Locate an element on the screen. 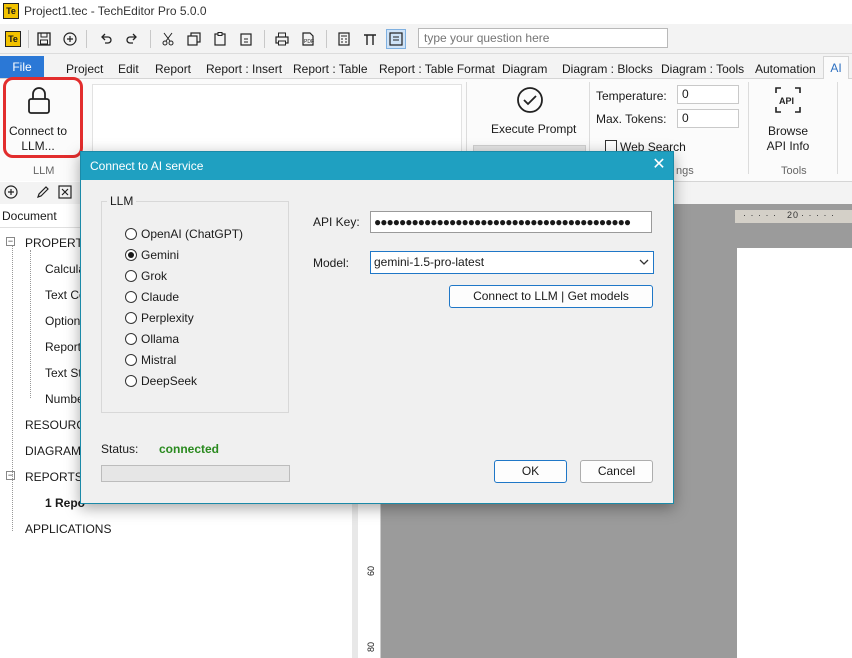 Image resolution: width=852 pixels, height=658 pixels. quick-access-toolbar: Te PDF is located at coordinates (426, 39).